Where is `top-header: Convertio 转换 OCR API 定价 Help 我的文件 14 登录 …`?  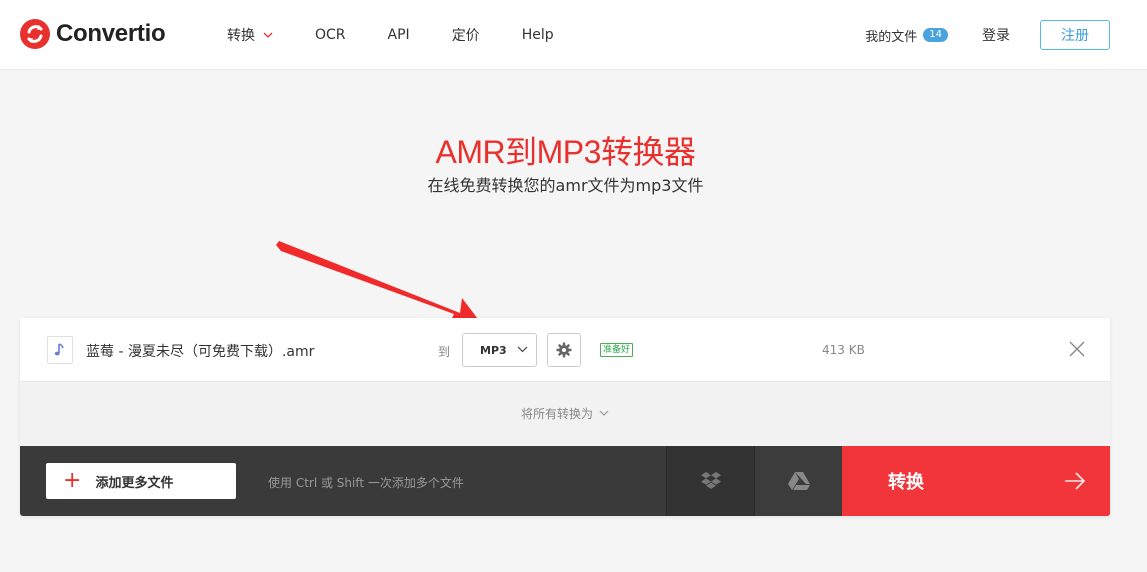
top-header: Convertio 转换 OCR API 定价 Help 我的文件 14 登录 … is located at coordinates (573, 35).